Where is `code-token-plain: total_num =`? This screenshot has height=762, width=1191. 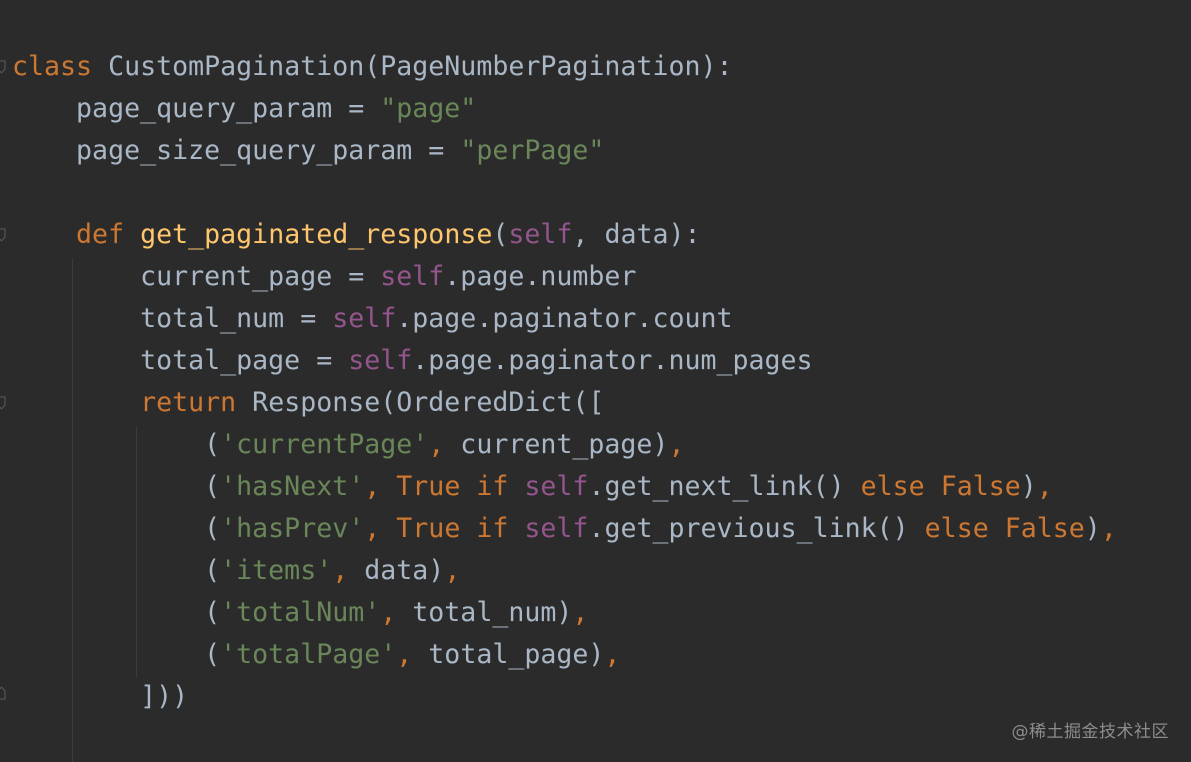
code-token-plain: total_num = is located at coordinates (172, 318).